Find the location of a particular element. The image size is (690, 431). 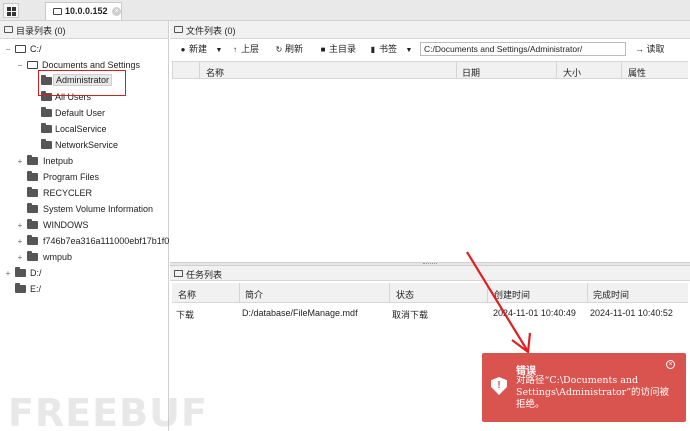

task-desc: D:/database/FileManage.mdf is located at coordinates (300, 313).